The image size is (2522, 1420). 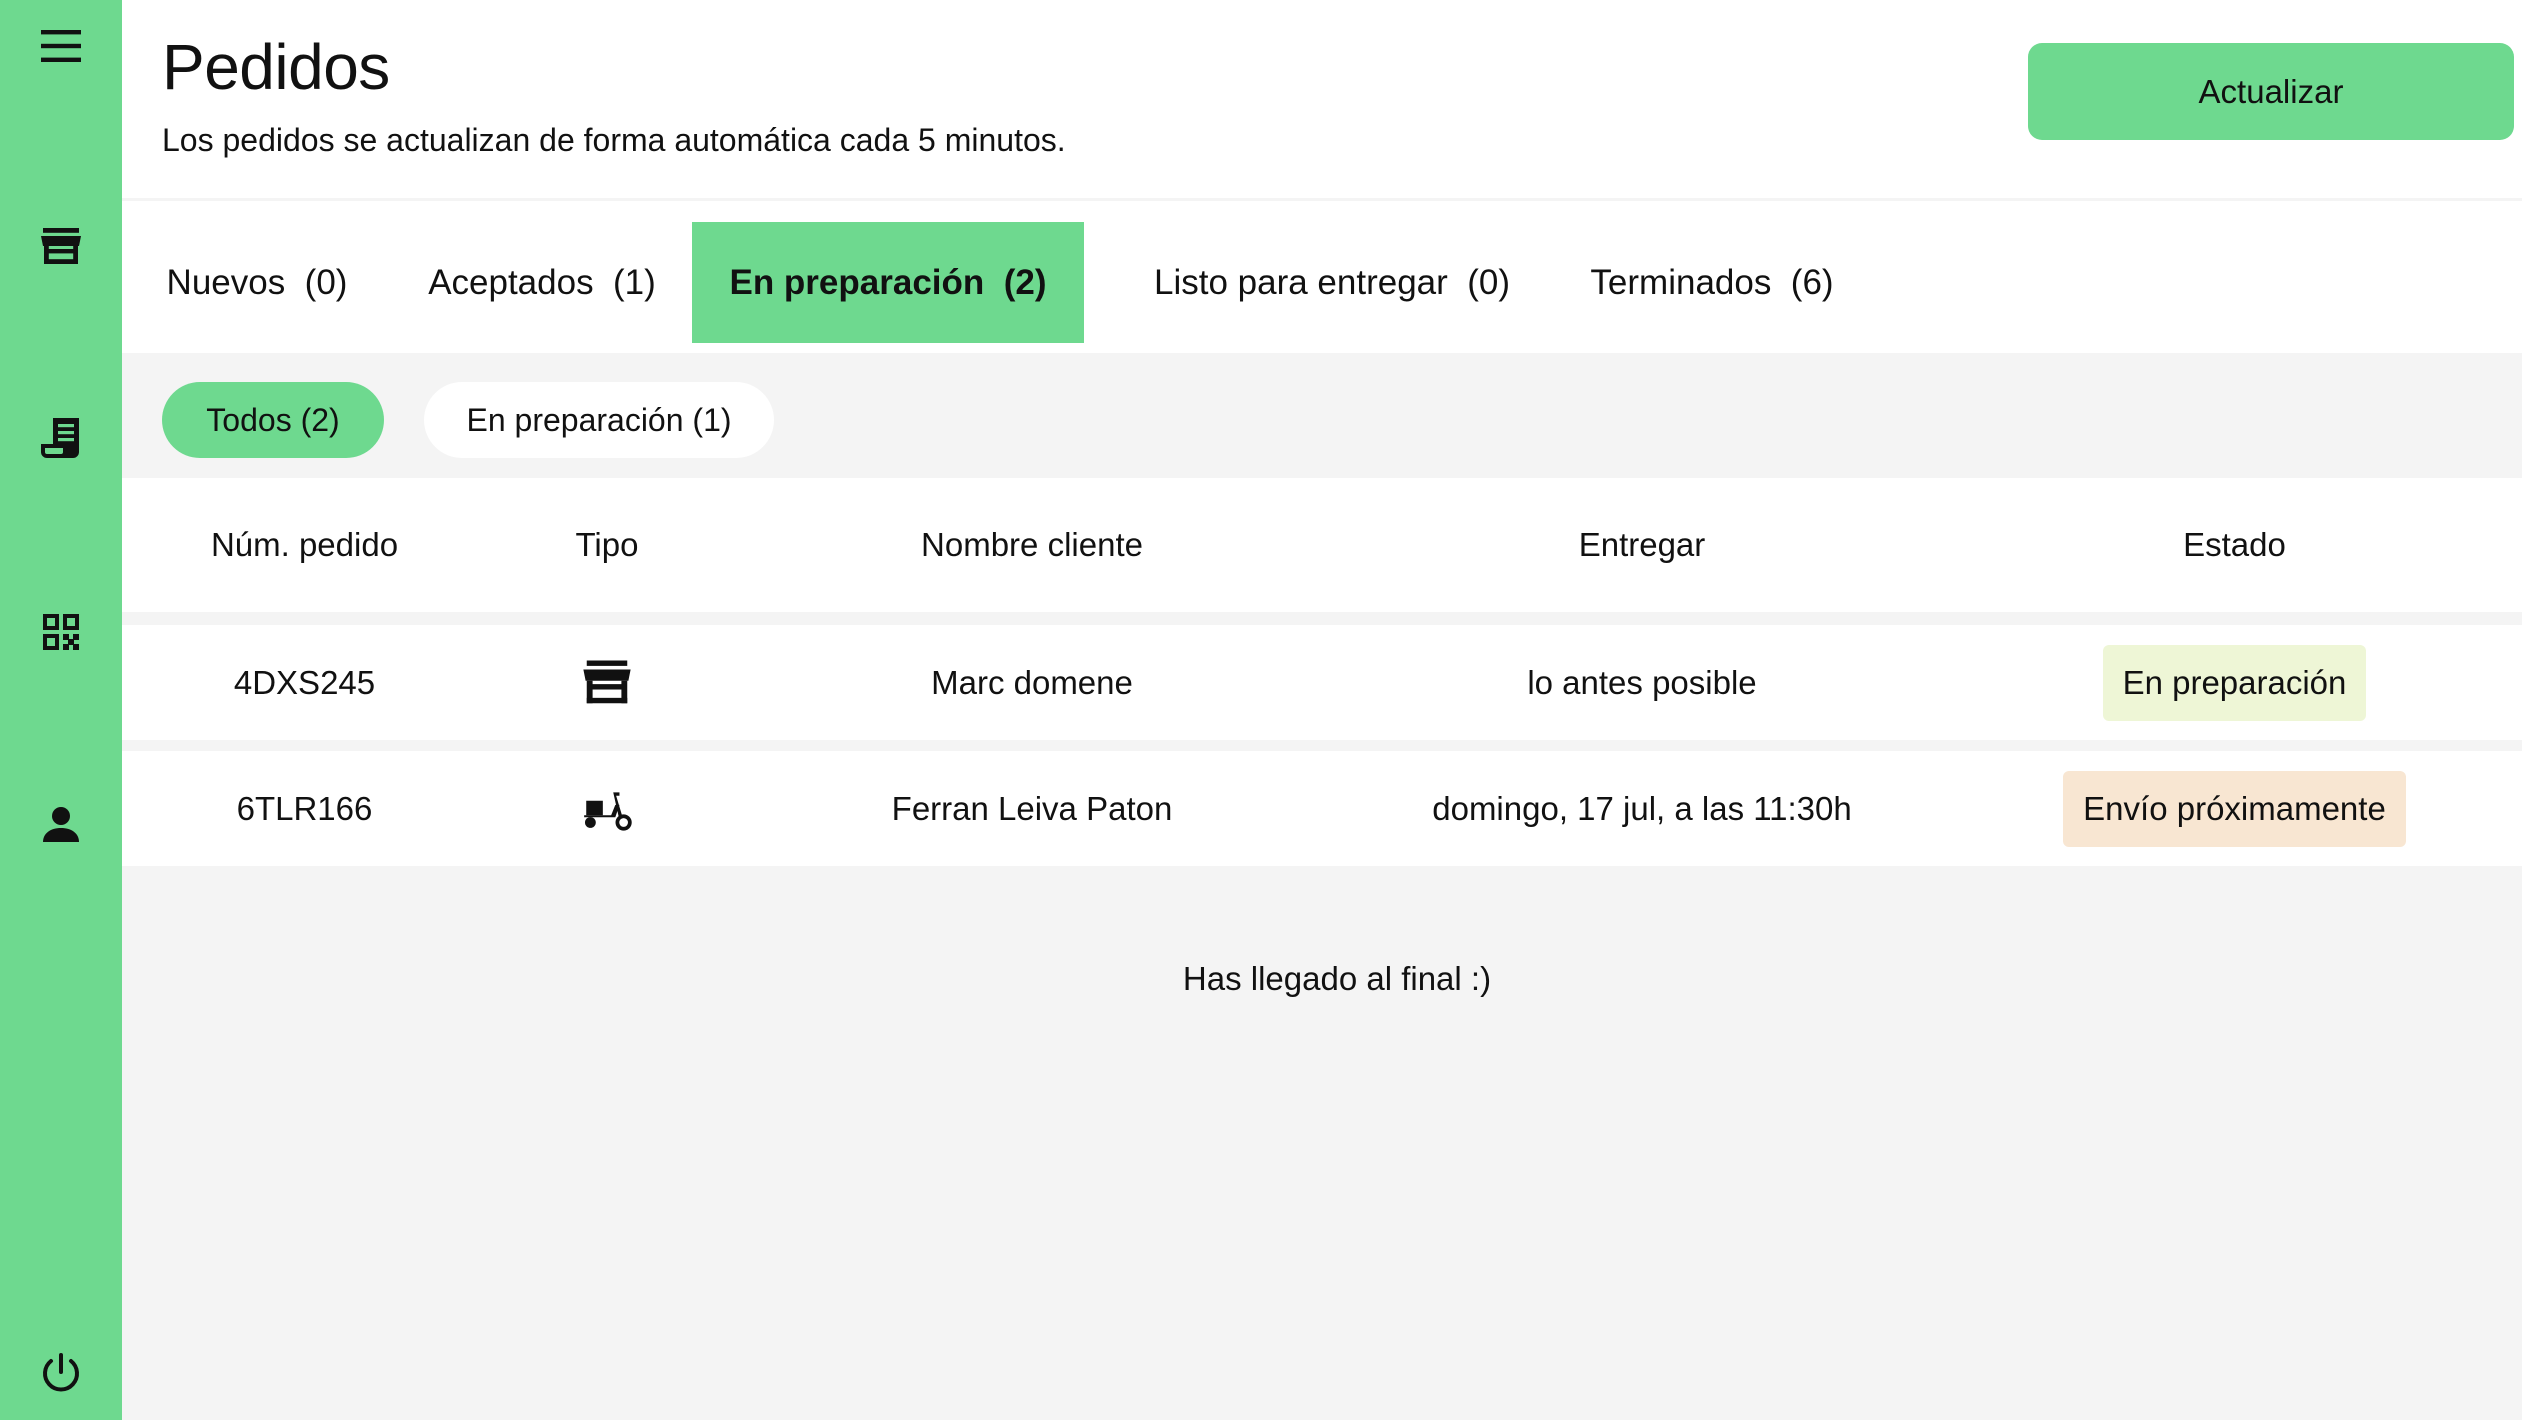 I want to click on status-badge: Envío próximamente, so click(x=2234, y=808).